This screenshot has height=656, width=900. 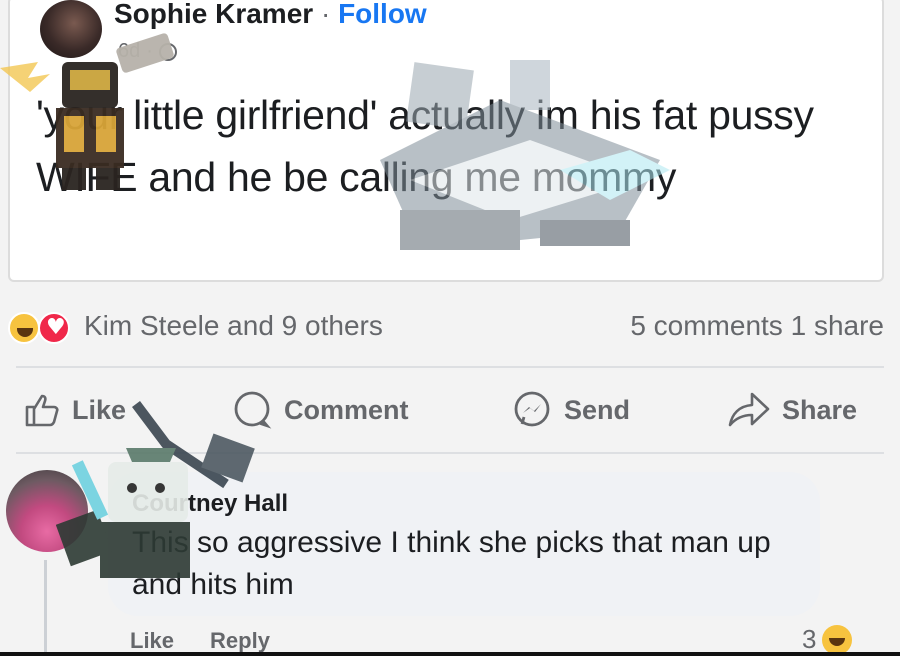 I want to click on comment-label: Comment, so click(x=346, y=409).